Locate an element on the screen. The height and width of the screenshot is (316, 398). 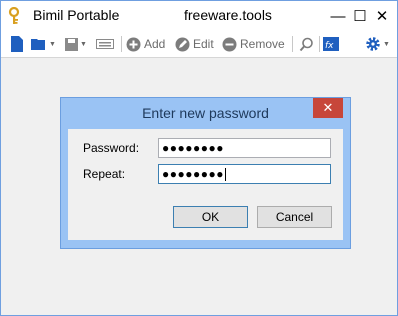
title-bar: Bimil Portable freeware.tools — ☐ ✕ is located at coordinates (199, 16).